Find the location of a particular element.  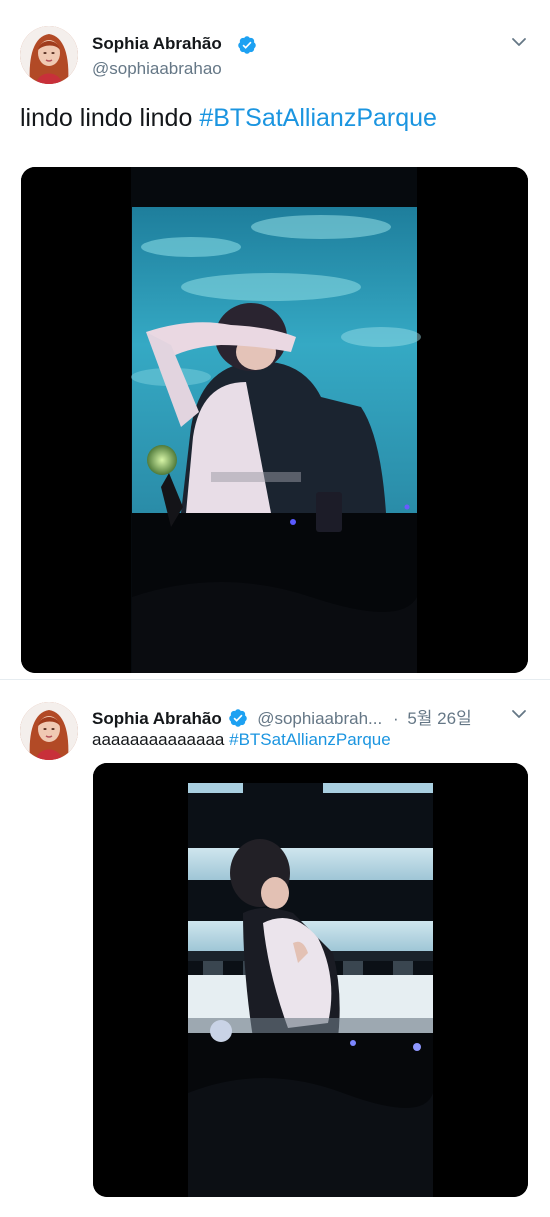

tweet-text: aaaaaaaaaaaaaa #BTSatAllianzParque is located at coordinates (241, 740).